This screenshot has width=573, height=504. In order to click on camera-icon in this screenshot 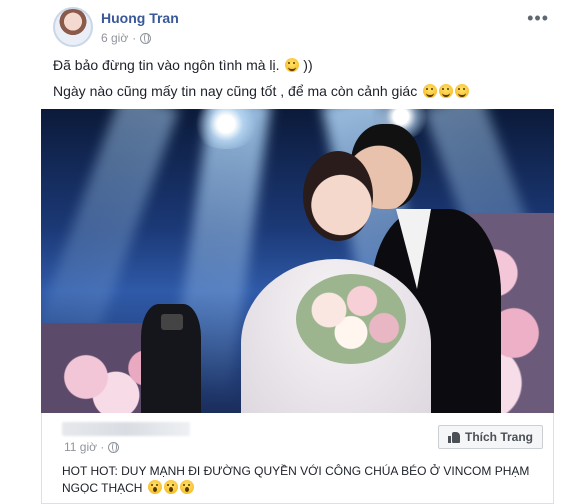, I will do `click(172, 322)`.